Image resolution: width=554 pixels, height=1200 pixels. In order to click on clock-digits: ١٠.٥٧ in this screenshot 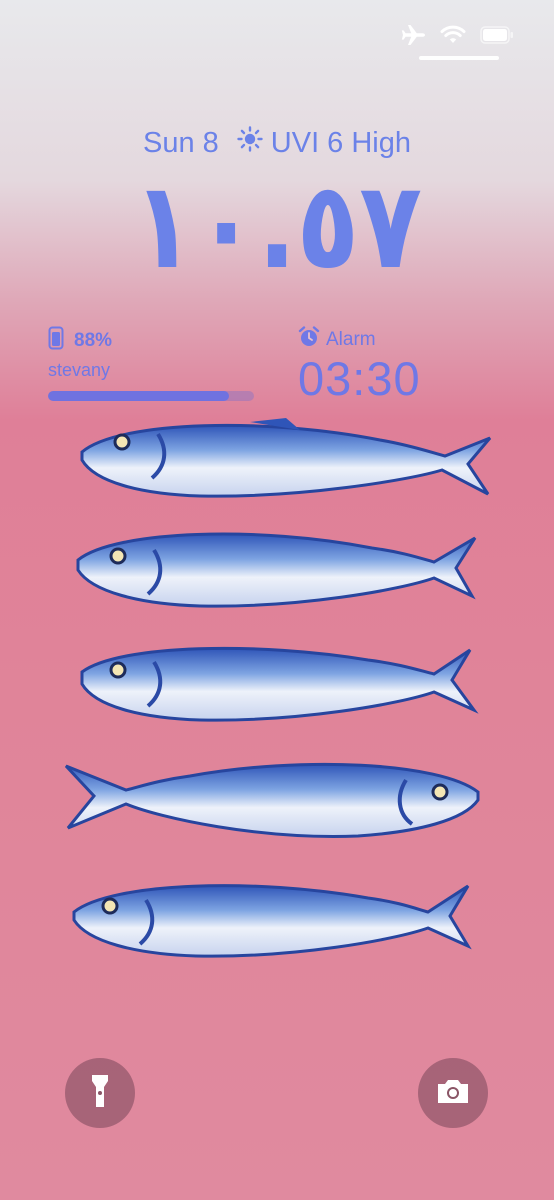, I will do `click(277, 226)`.